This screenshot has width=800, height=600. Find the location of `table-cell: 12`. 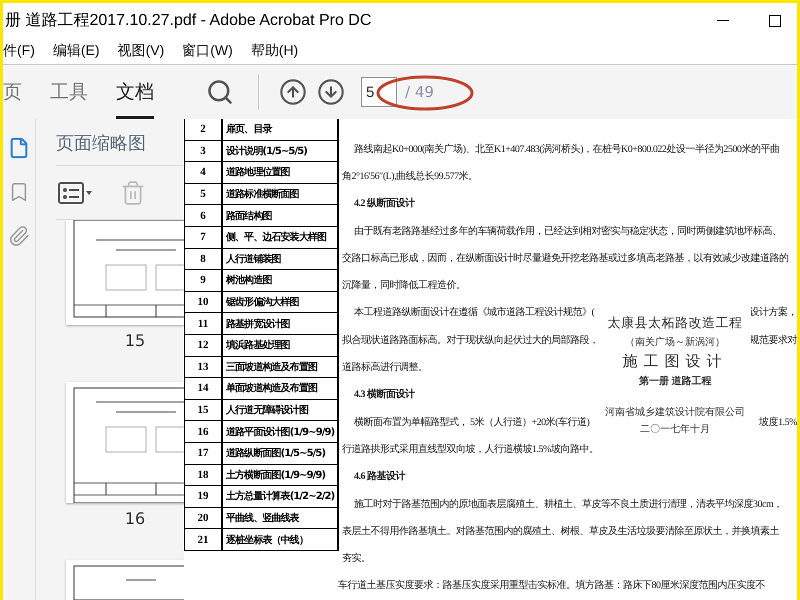

table-cell: 12 is located at coordinates (204, 345).